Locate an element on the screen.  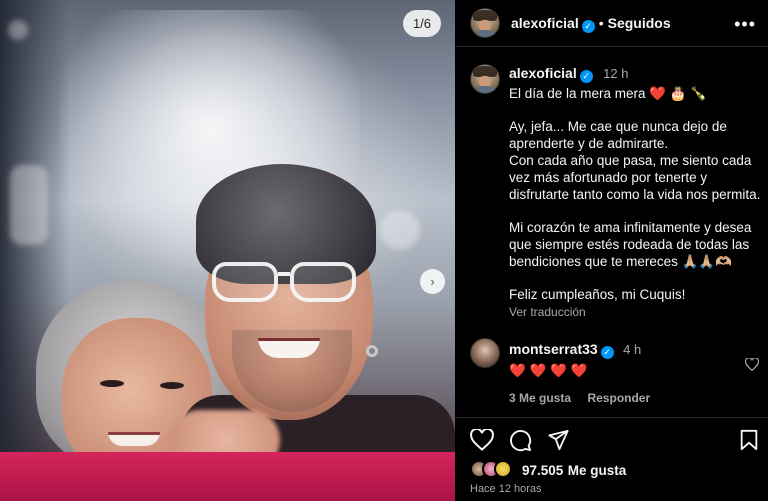
more-horizontal-icon: ••• is located at coordinates (745, 24).